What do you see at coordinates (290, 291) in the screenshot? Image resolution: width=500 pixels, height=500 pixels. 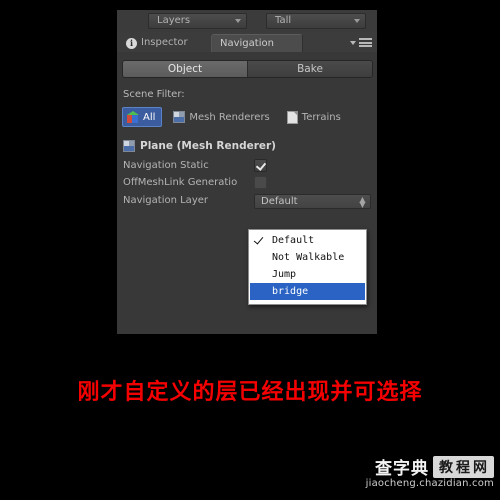 I see `popup-item-bridge-label: bridge` at bounding box center [290, 291].